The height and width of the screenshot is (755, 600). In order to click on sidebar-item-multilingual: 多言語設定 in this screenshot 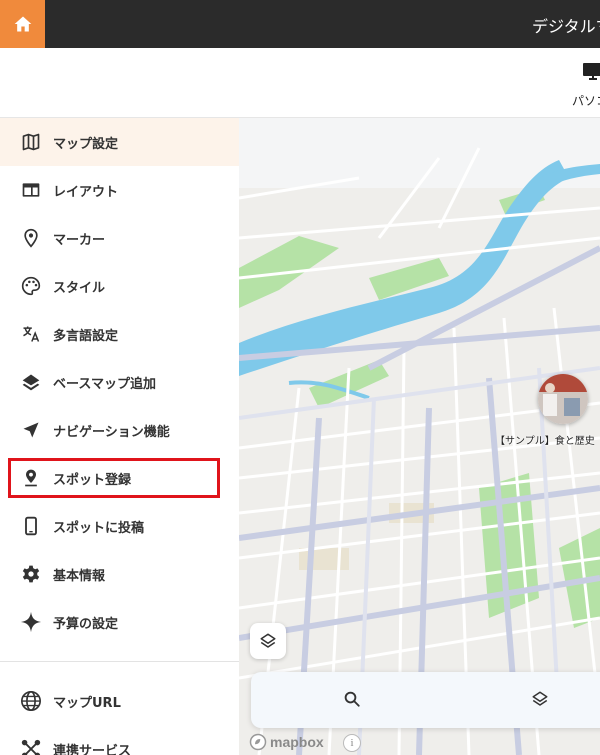, I will do `click(119, 334)`.